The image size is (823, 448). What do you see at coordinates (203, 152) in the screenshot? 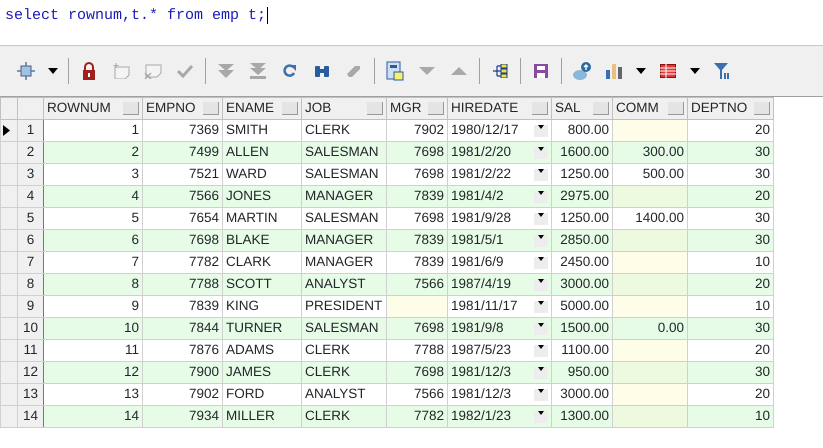
I see `table-cell: 7499` at bounding box center [203, 152].